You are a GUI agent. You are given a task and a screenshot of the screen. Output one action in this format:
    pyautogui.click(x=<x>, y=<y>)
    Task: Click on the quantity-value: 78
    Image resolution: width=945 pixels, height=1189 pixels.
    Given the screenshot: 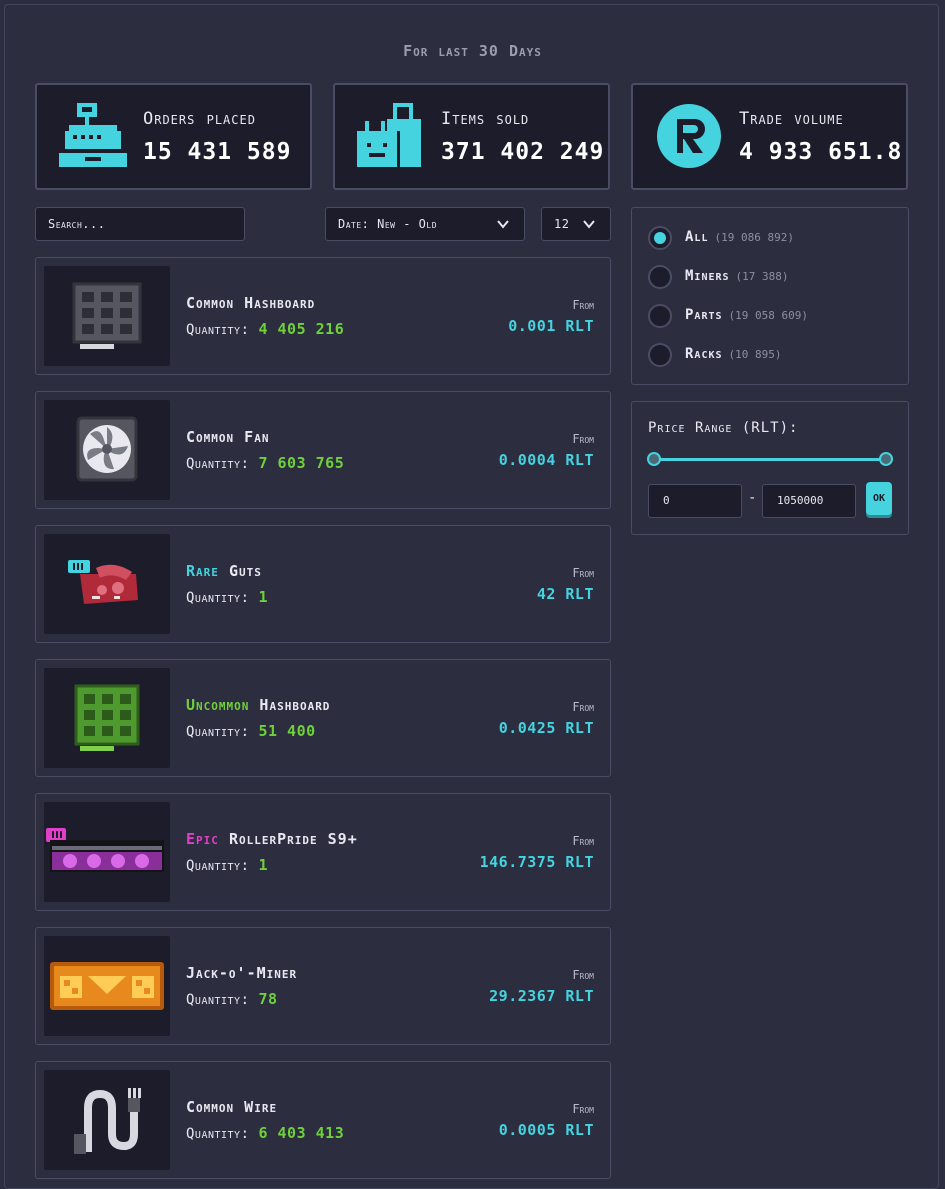 What is the action you would take?
    pyautogui.click(x=268, y=999)
    